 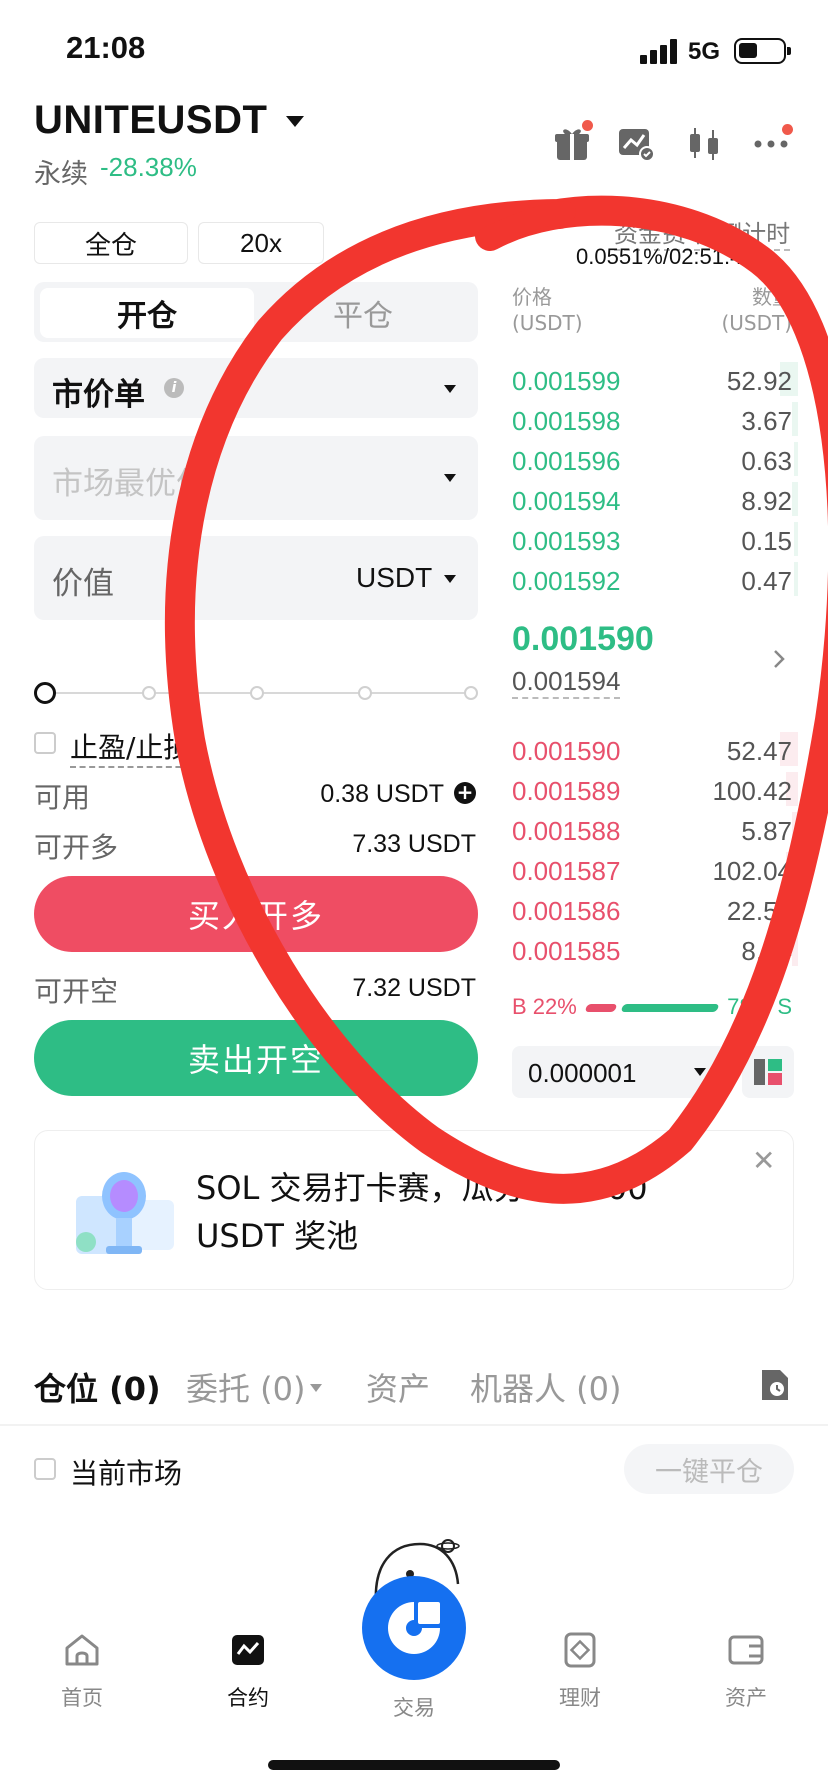 What do you see at coordinates (147, 313) in the screenshot?
I see `tab-open: 开仓` at bounding box center [147, 313].